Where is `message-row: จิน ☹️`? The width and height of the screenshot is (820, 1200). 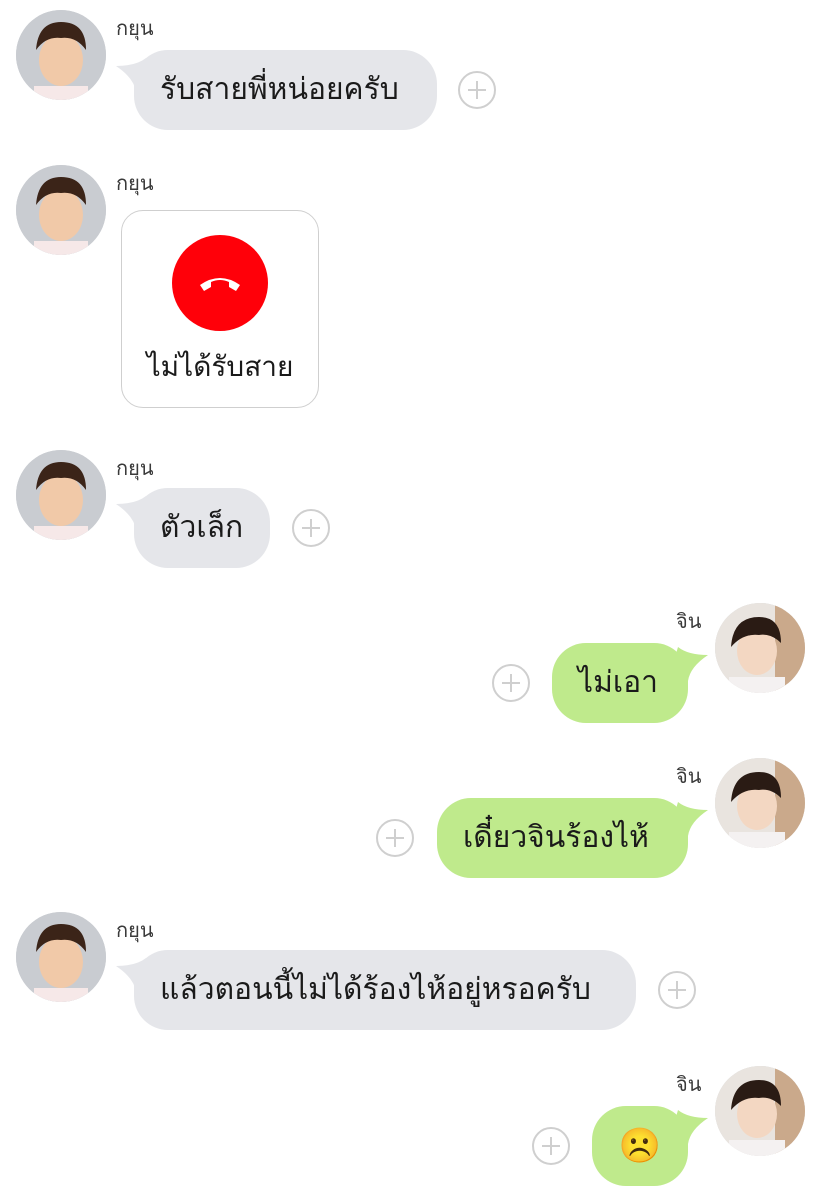
message-row: จิน ☹️ is located at coordinates (410, 1131).